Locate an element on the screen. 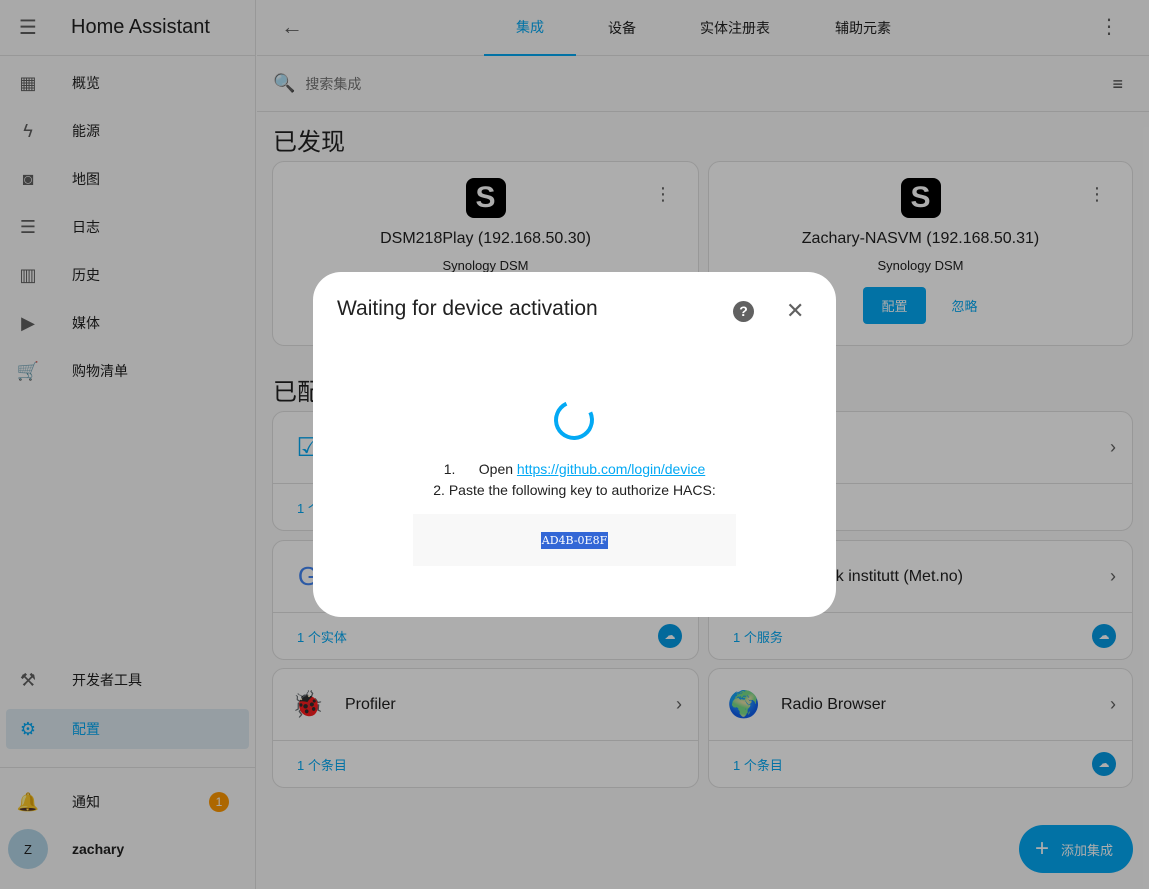 The width and height of the screenshot is (1149, 889). github-device-link: https://github.com/login/device is located at coordinates (611, 469).